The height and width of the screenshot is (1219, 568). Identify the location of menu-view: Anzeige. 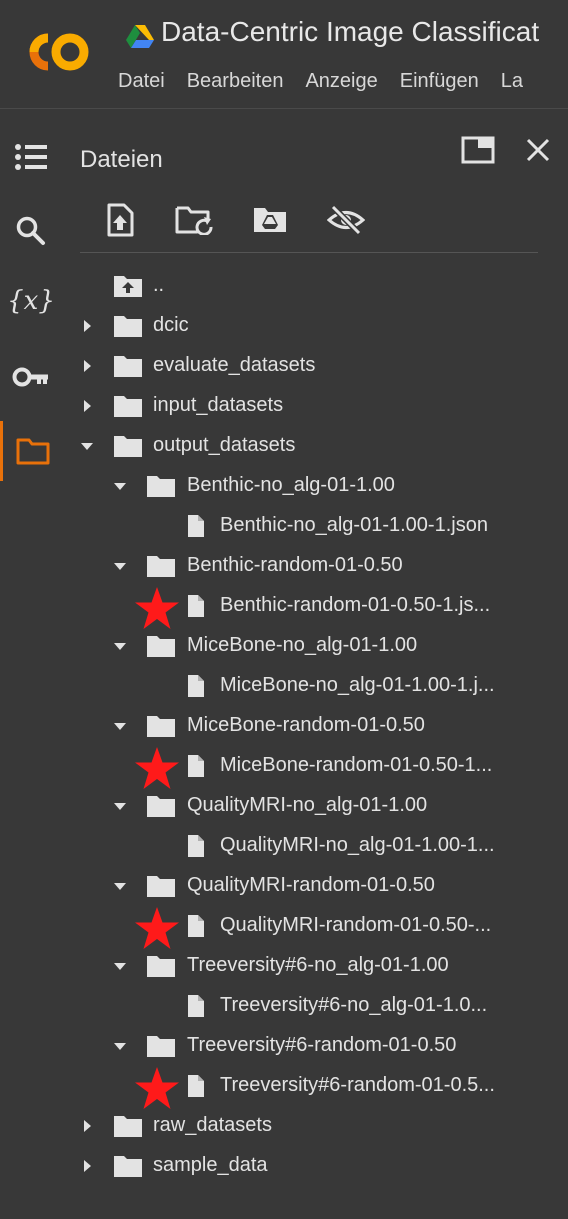
(341, 81).